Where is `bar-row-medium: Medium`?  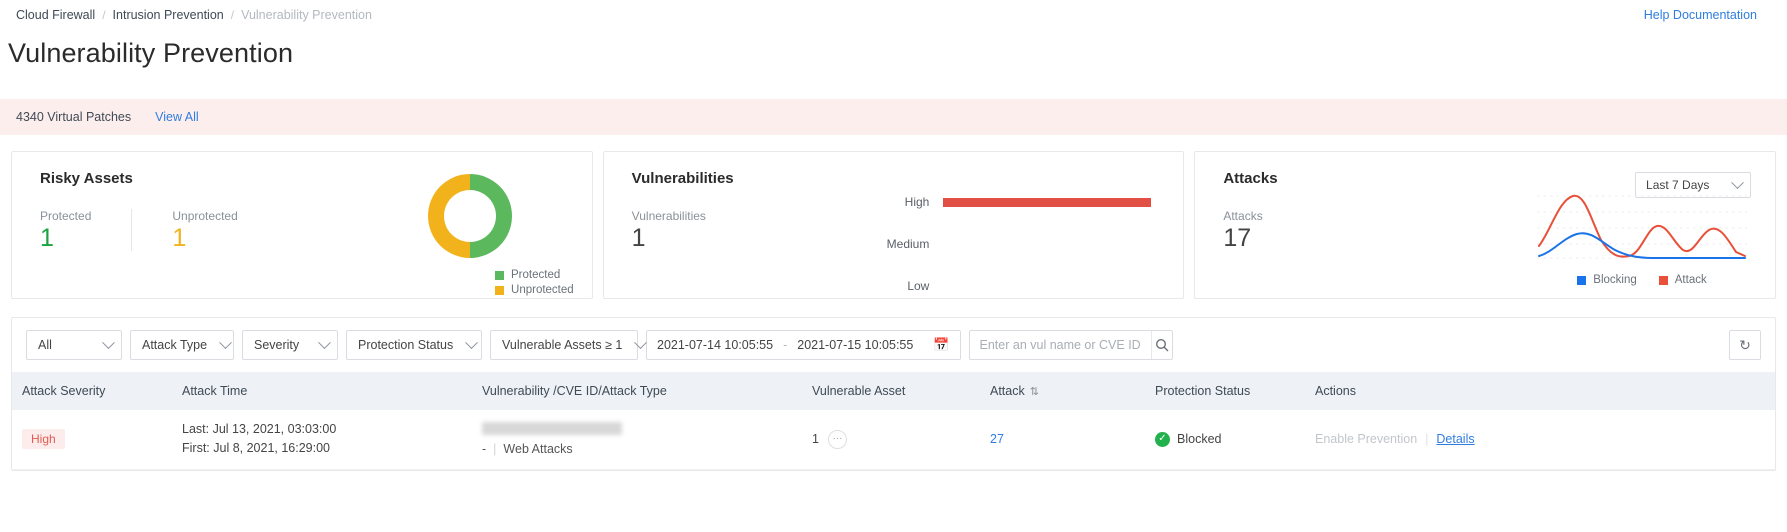 bar-row-medium: Medium is located at coordinates (1001, 244).